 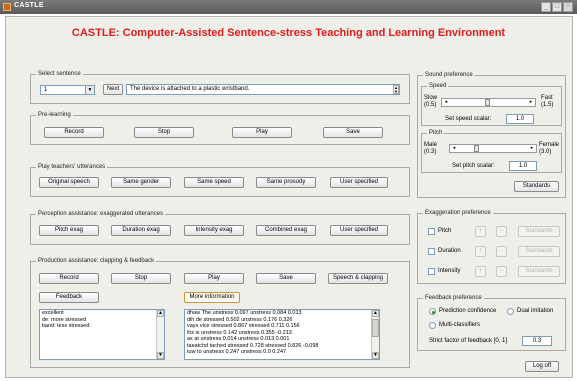 I want to click on maximize-button: □, so click(x=557, y=7).